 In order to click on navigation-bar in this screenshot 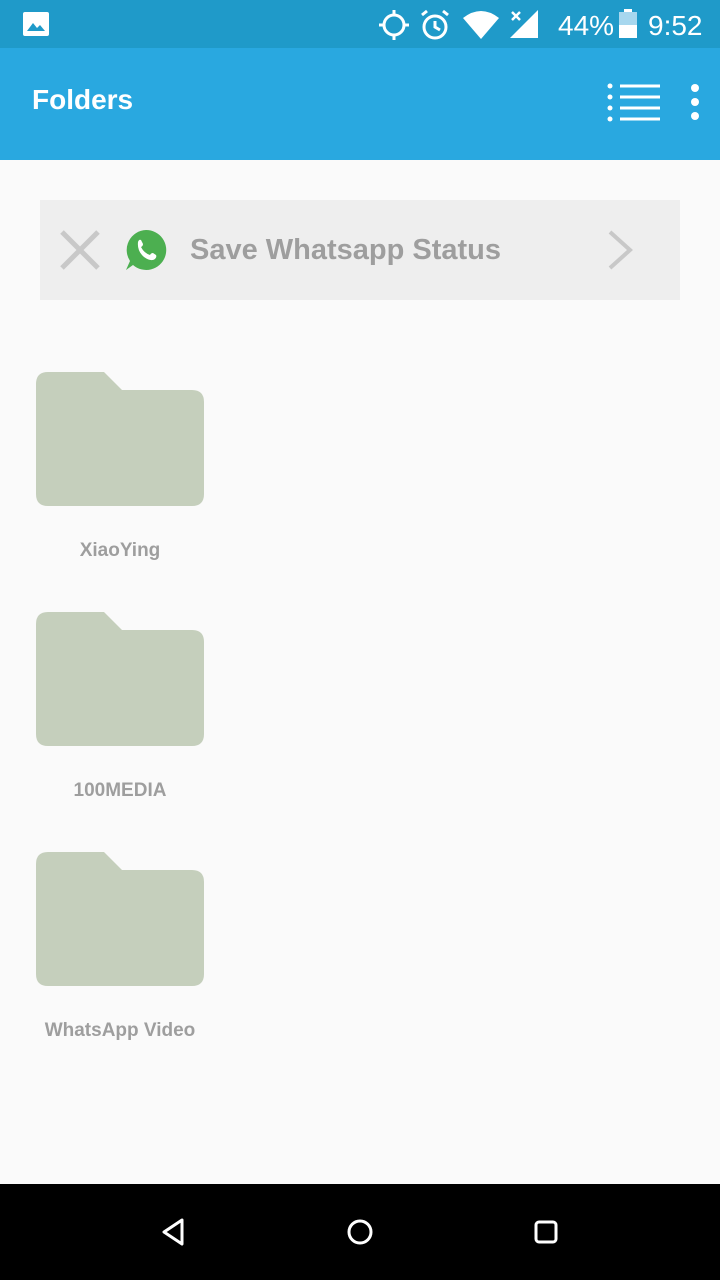, I will do `click(360, 1232)`.